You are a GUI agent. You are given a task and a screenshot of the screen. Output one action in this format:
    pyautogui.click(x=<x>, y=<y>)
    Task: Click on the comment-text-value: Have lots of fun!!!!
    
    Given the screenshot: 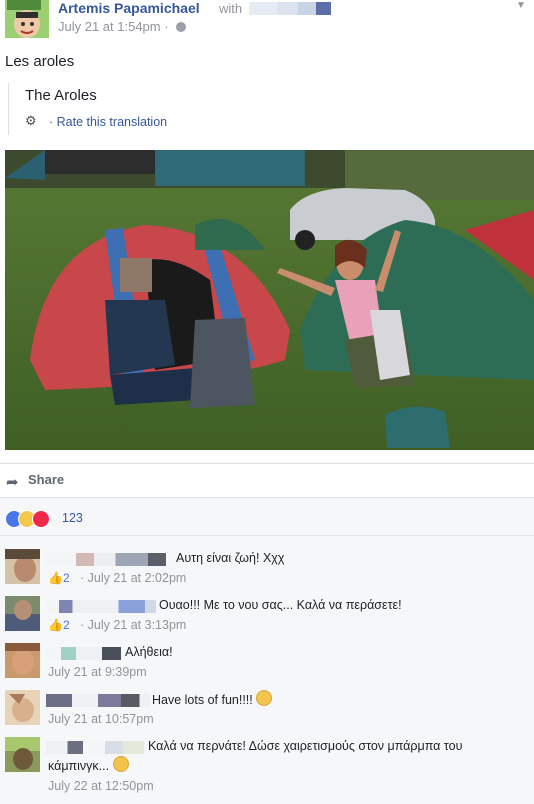 What is the action you would take?
    pyautogui.click(x=202, y=700)
    